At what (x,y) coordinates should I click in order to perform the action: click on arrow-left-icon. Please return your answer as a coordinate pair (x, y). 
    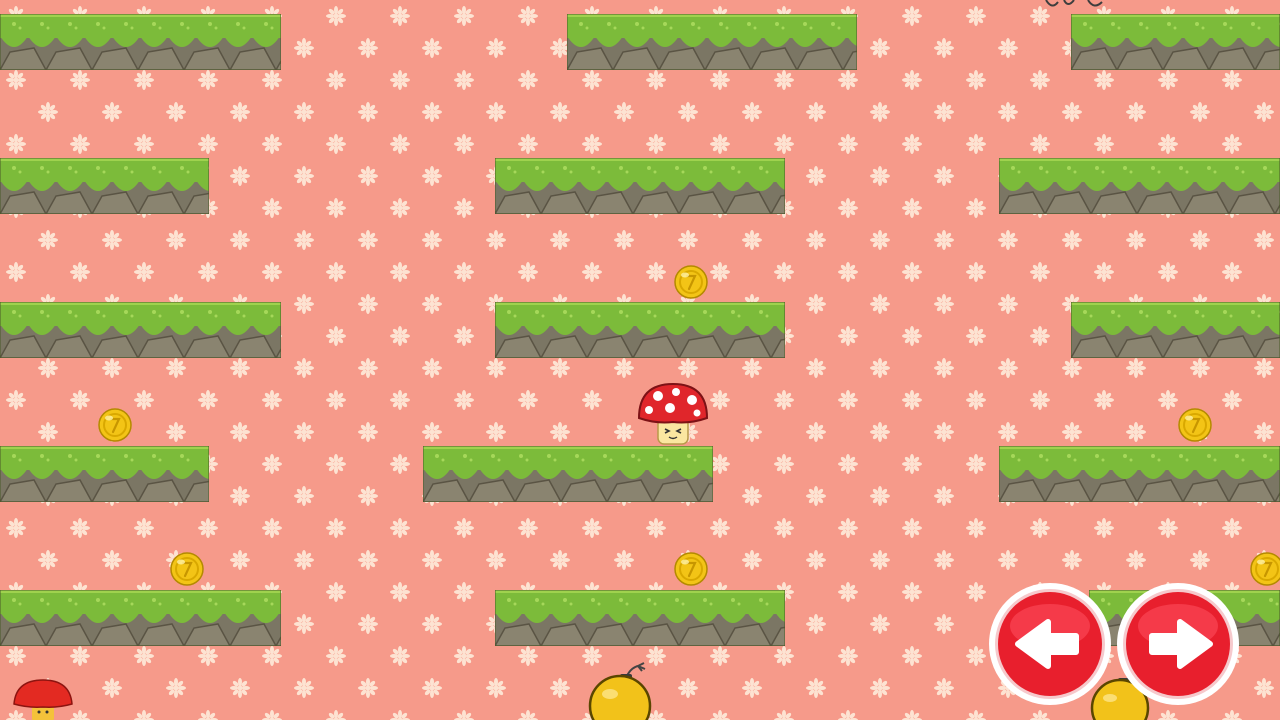
    Looking at the image, I should click on (1050, 644).